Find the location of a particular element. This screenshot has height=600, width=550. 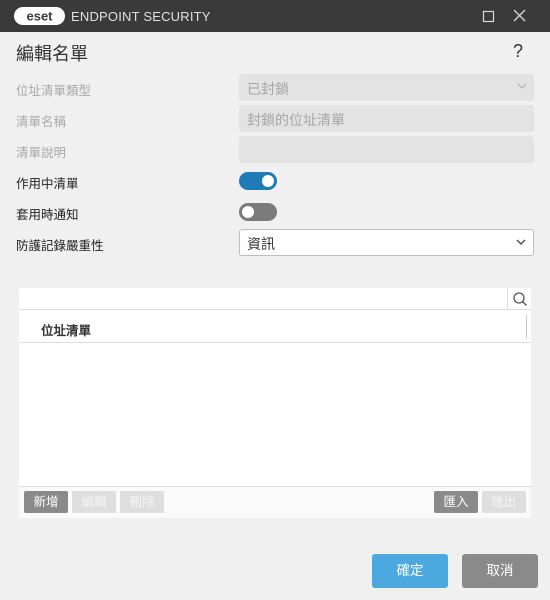

add-button: 新增 is located at coordinates (46, 502).